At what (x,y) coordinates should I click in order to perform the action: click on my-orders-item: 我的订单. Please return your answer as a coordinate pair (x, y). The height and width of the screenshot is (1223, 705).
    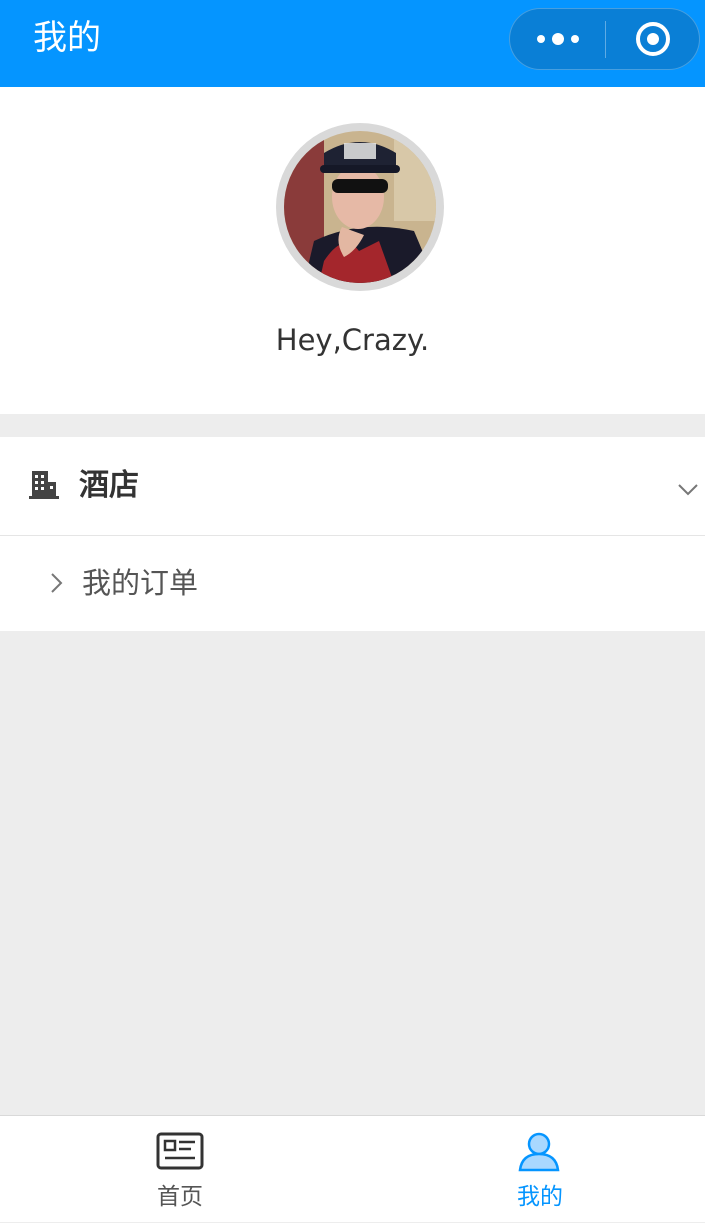
    Looking at the image, I should click on (352, 583).